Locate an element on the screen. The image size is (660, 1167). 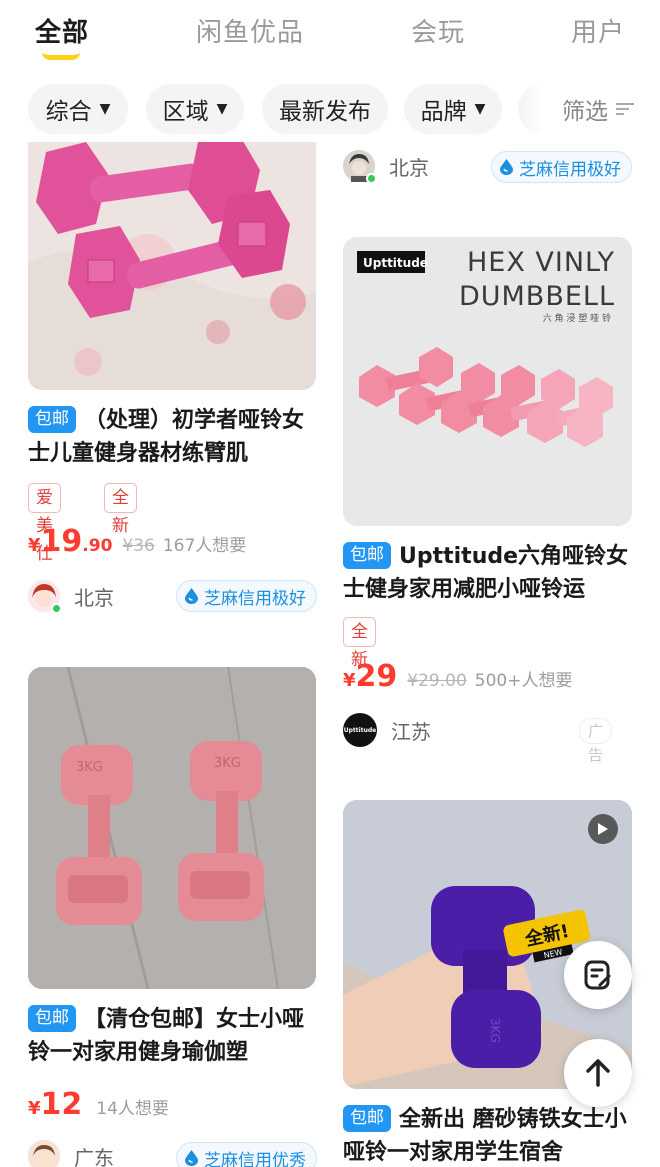
product-photo-pink-dumbbells is located at coordinates (172, 266).